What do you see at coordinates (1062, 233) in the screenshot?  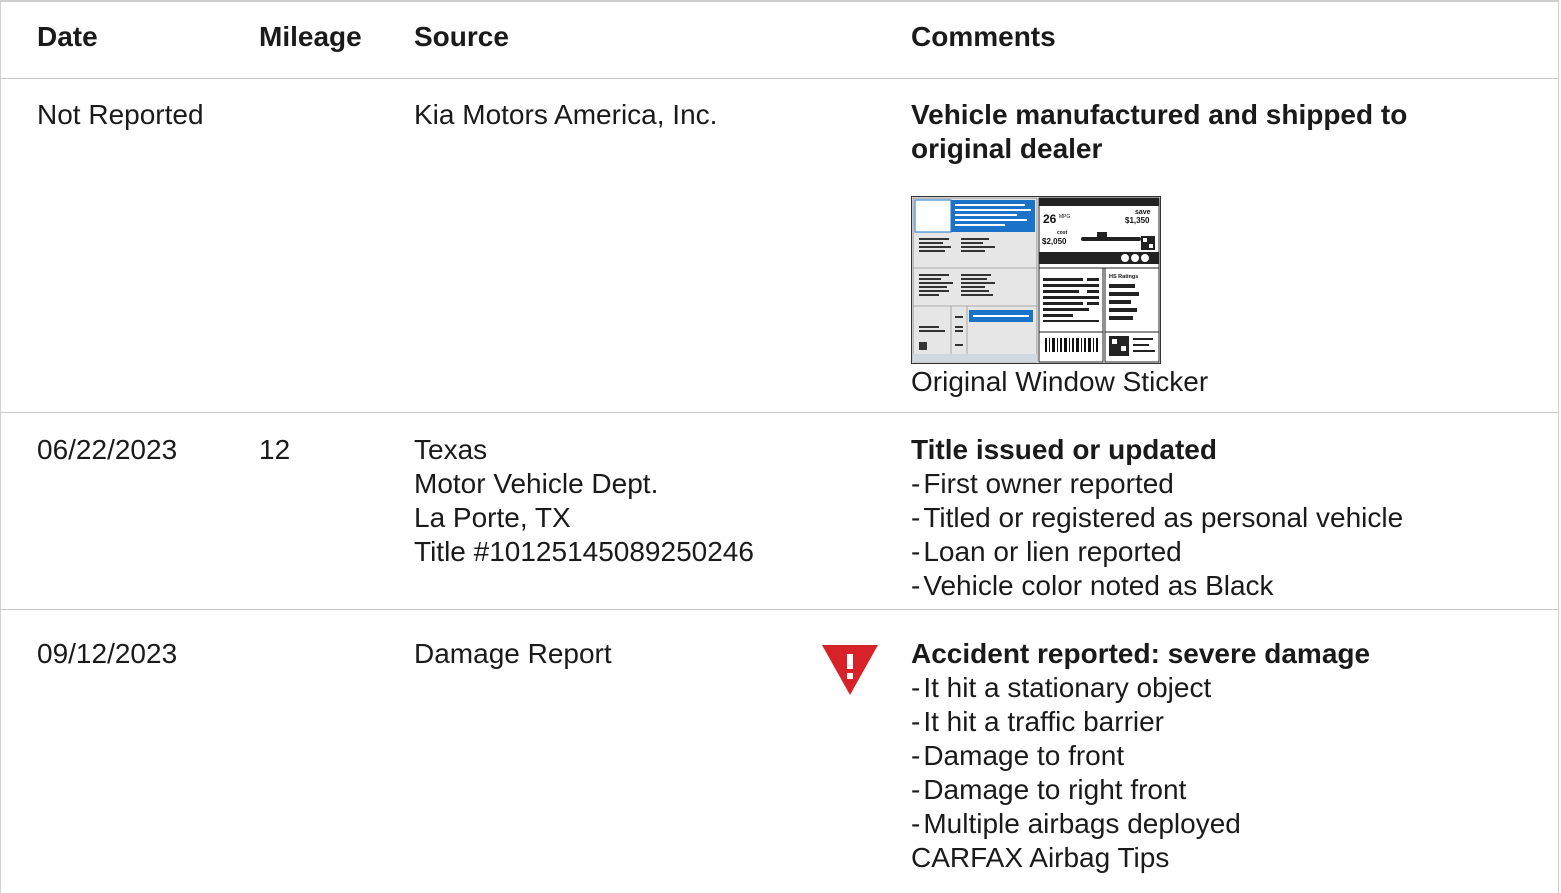 I see `sticker-cost-label: cost` at bounding box center [1062, 233].